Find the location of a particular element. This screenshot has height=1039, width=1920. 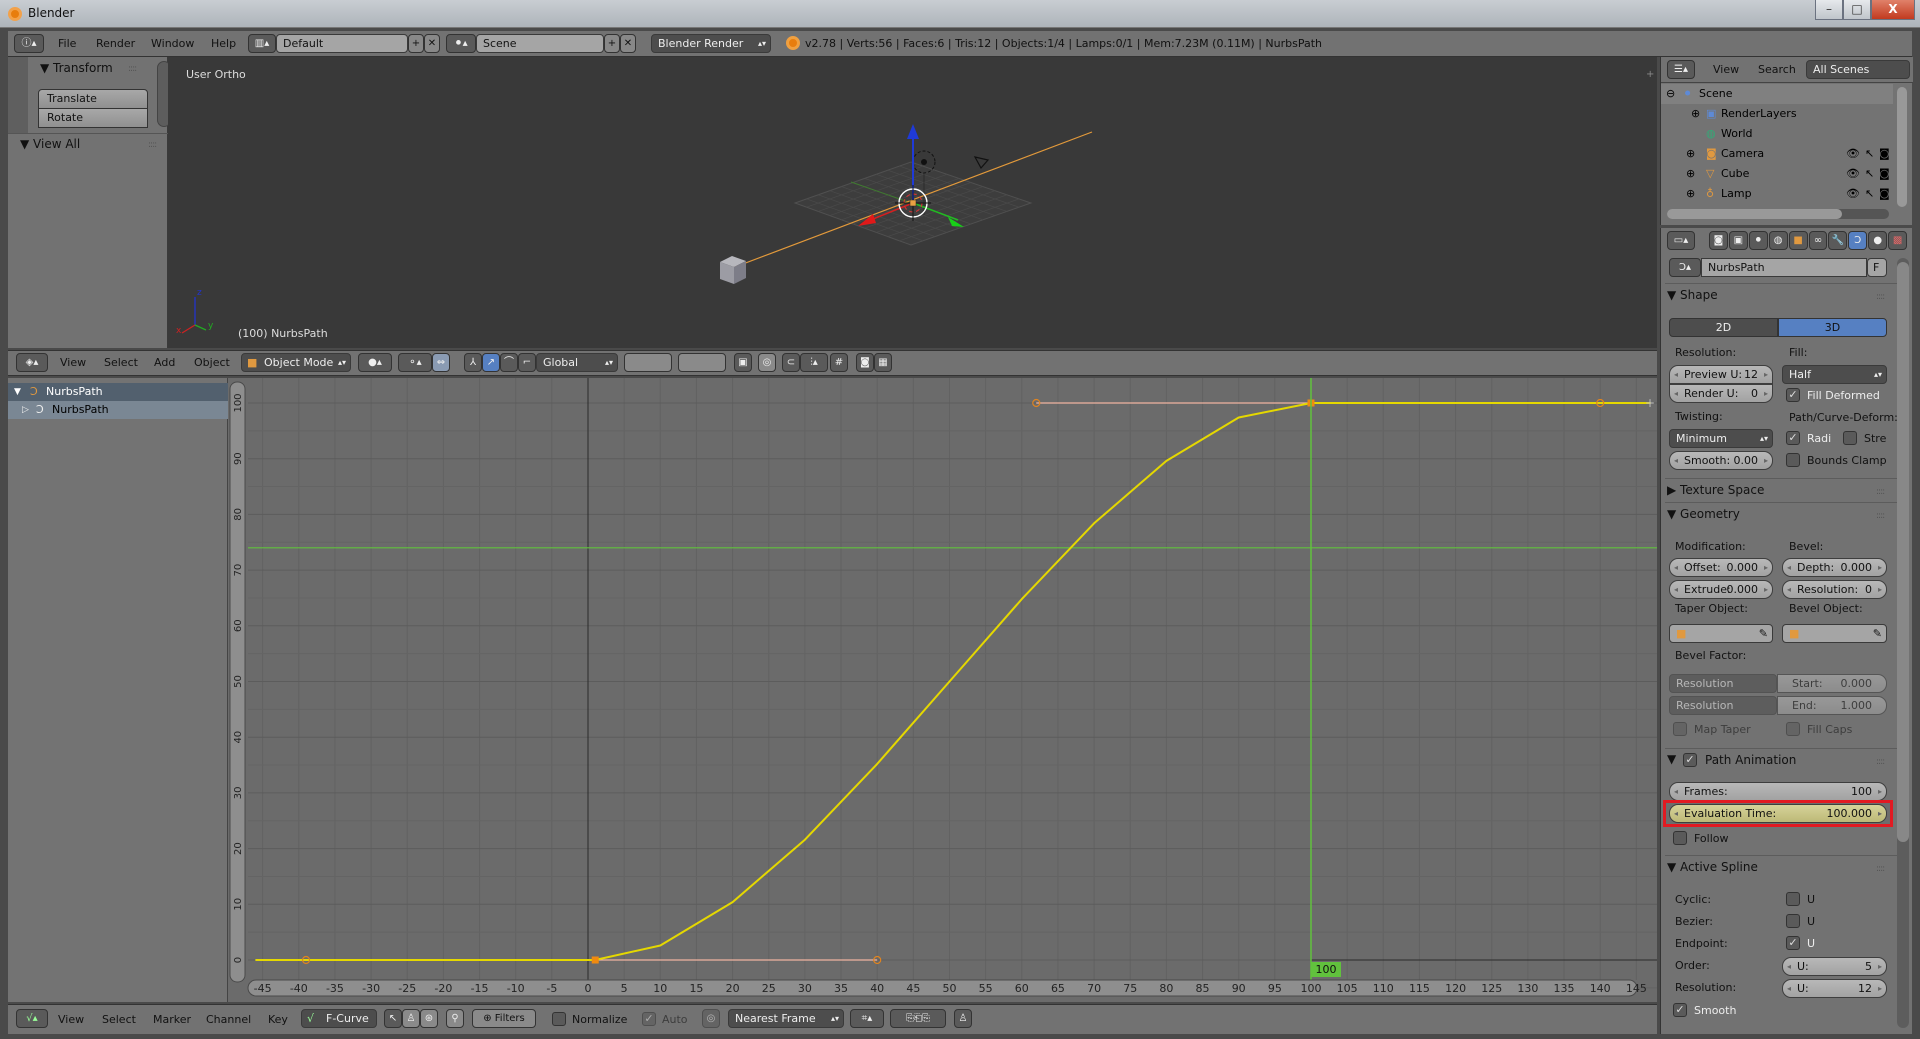

fill-deformed-checkbox: ✓ is located at coordinates (1793, 395).